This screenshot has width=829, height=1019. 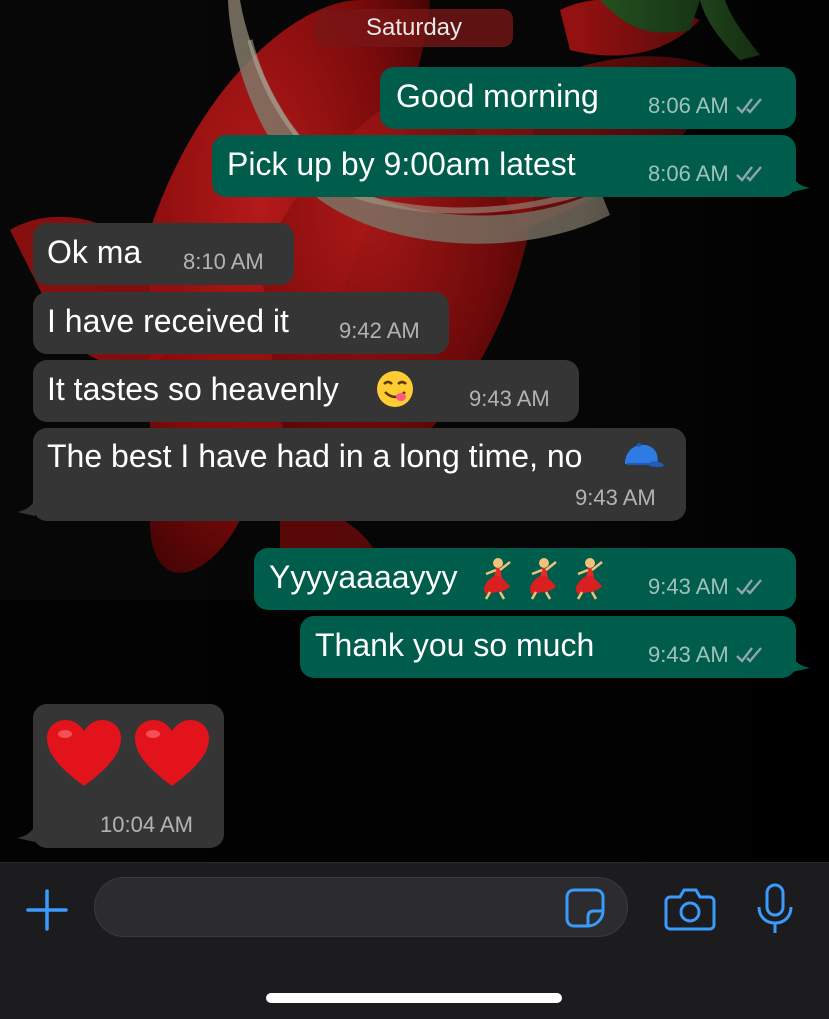 I want to click on woman-dancing-emoji-group, so click(x=541, y=578).